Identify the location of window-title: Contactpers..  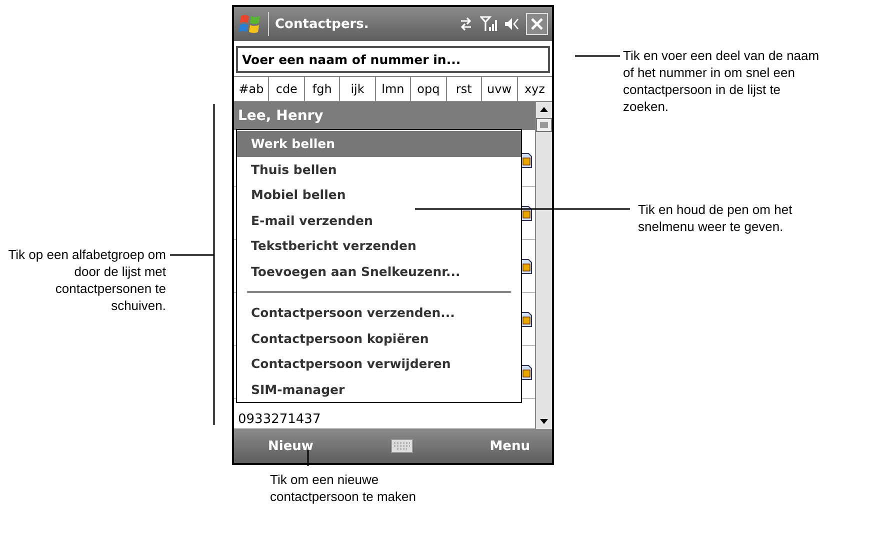
(322, 24).